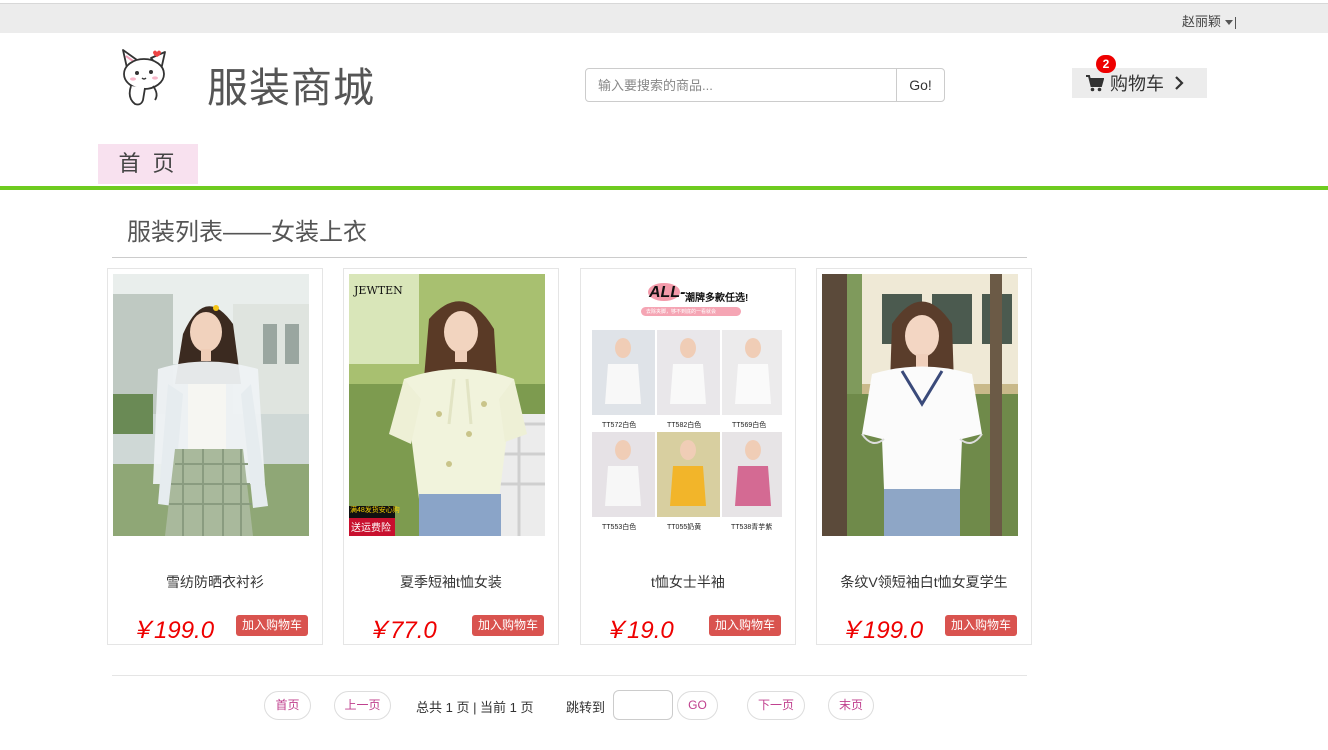 Image resolution: width=1328 pixels, height=750 pixels. What do you see at coordinates (638, 630) in the screenshot?
I see `product-price: ￥19.0` at bounding box center [638, 630].